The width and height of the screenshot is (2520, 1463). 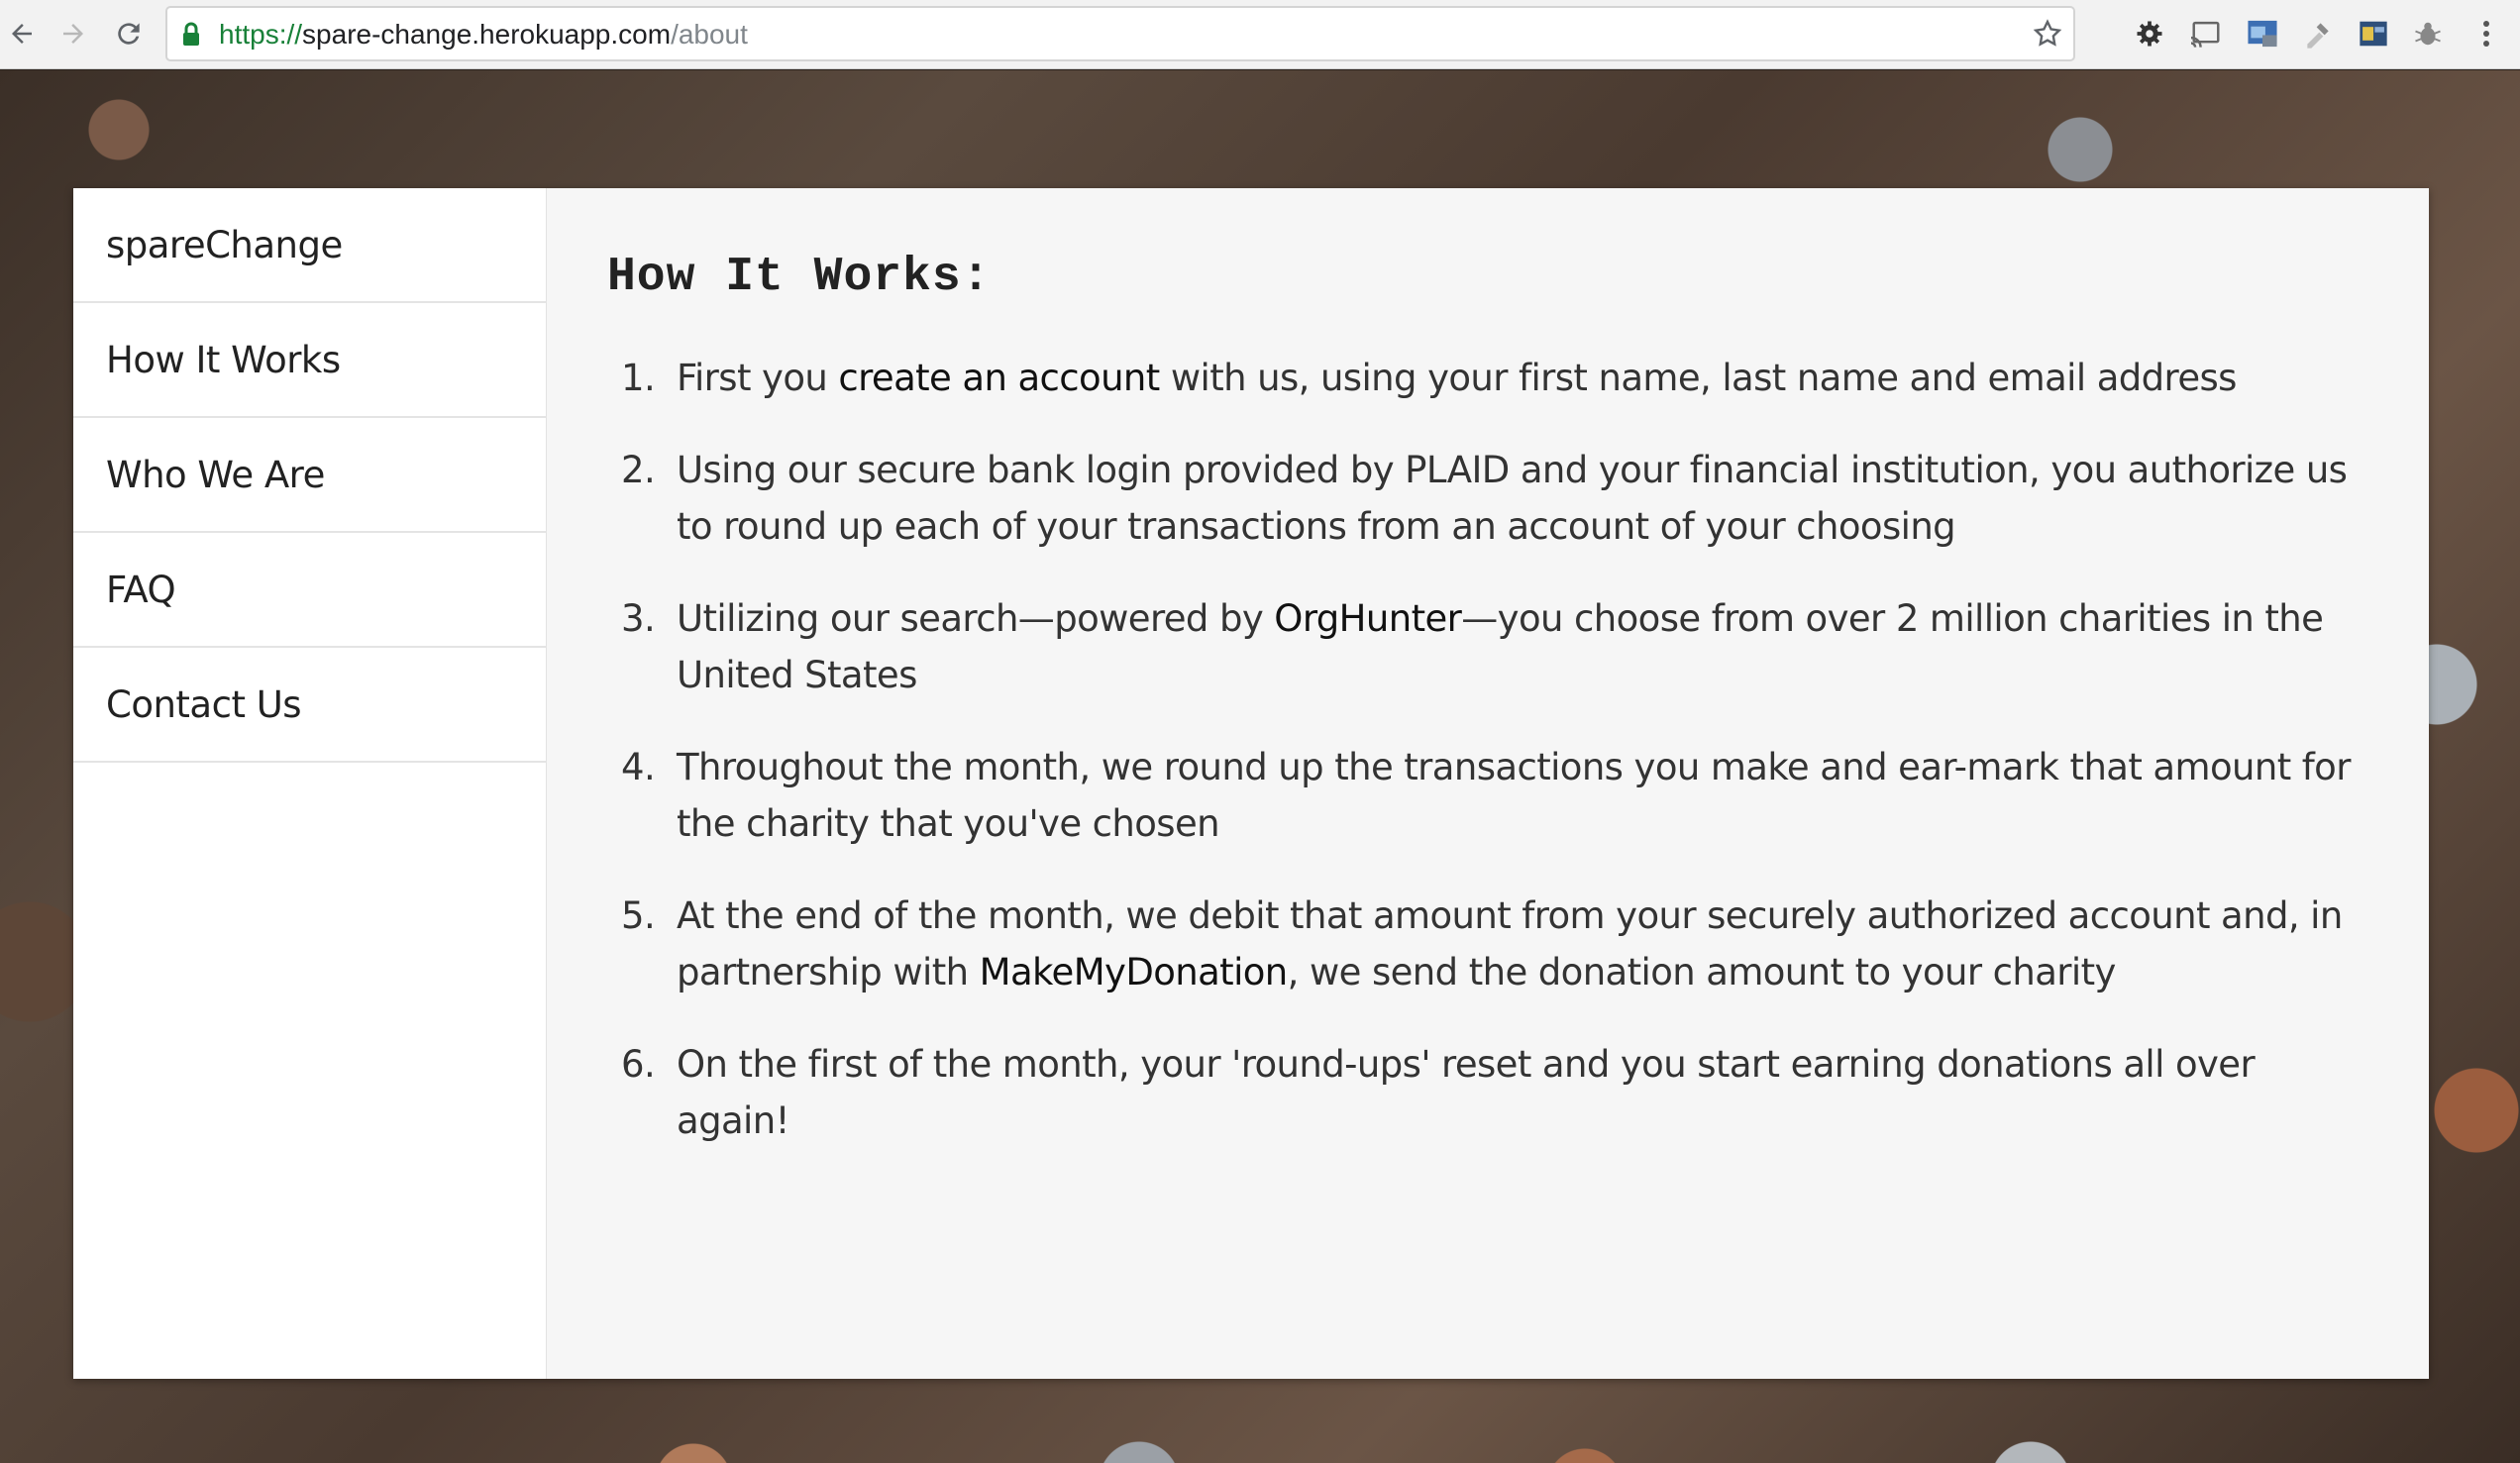 What do you see at coordinates (309, 590) in the screenshot?
I see `sidebar-item-faq: FAQ` at bounding box center [309, 590].